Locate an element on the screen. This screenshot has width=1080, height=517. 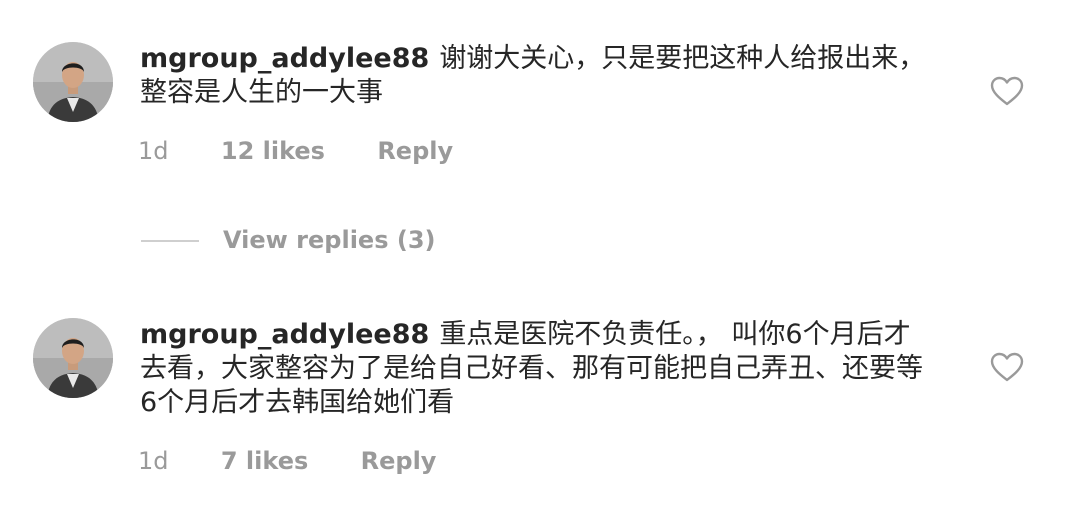
comment-likes: 12 likes is located at coordinates (273, 151).